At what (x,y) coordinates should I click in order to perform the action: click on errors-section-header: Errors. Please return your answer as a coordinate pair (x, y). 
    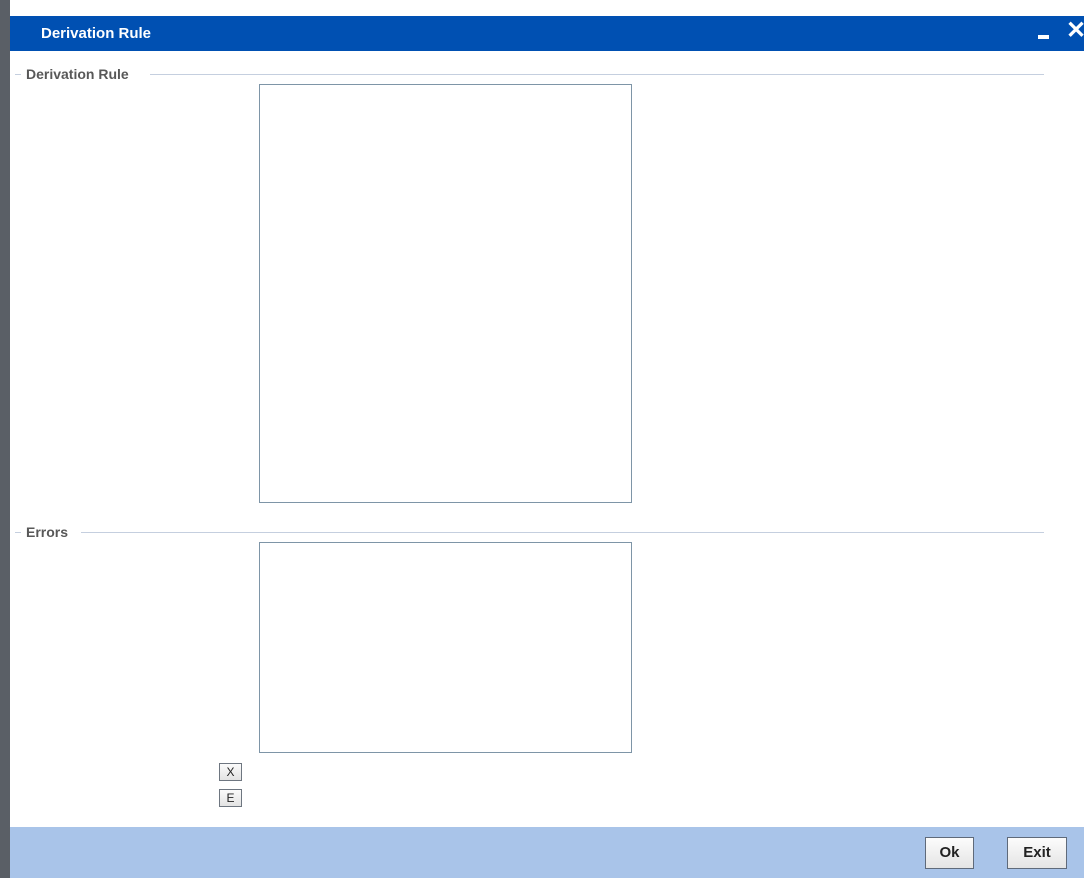
    Looking at the image, I should click on (527, 532).